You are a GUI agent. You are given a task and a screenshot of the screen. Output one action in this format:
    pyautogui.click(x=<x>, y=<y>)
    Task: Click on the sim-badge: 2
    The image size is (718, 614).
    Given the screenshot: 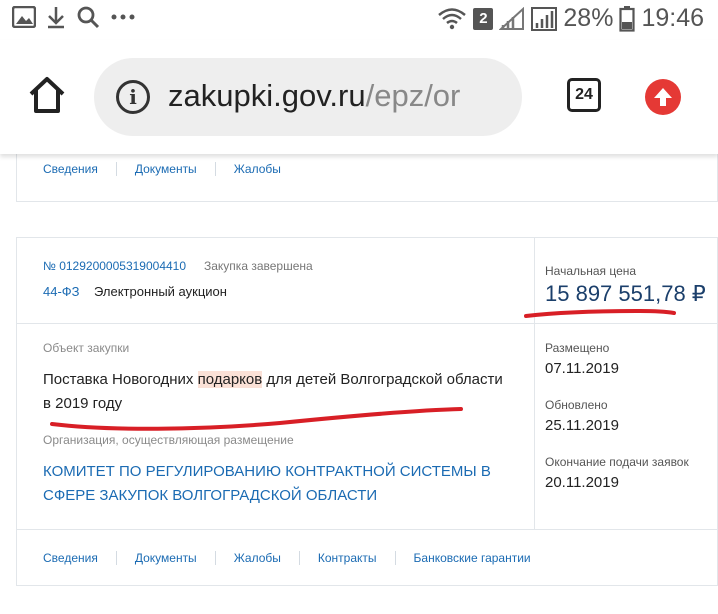 What is the action you would take?
    pyautogui.click(x=483, y=18)
    